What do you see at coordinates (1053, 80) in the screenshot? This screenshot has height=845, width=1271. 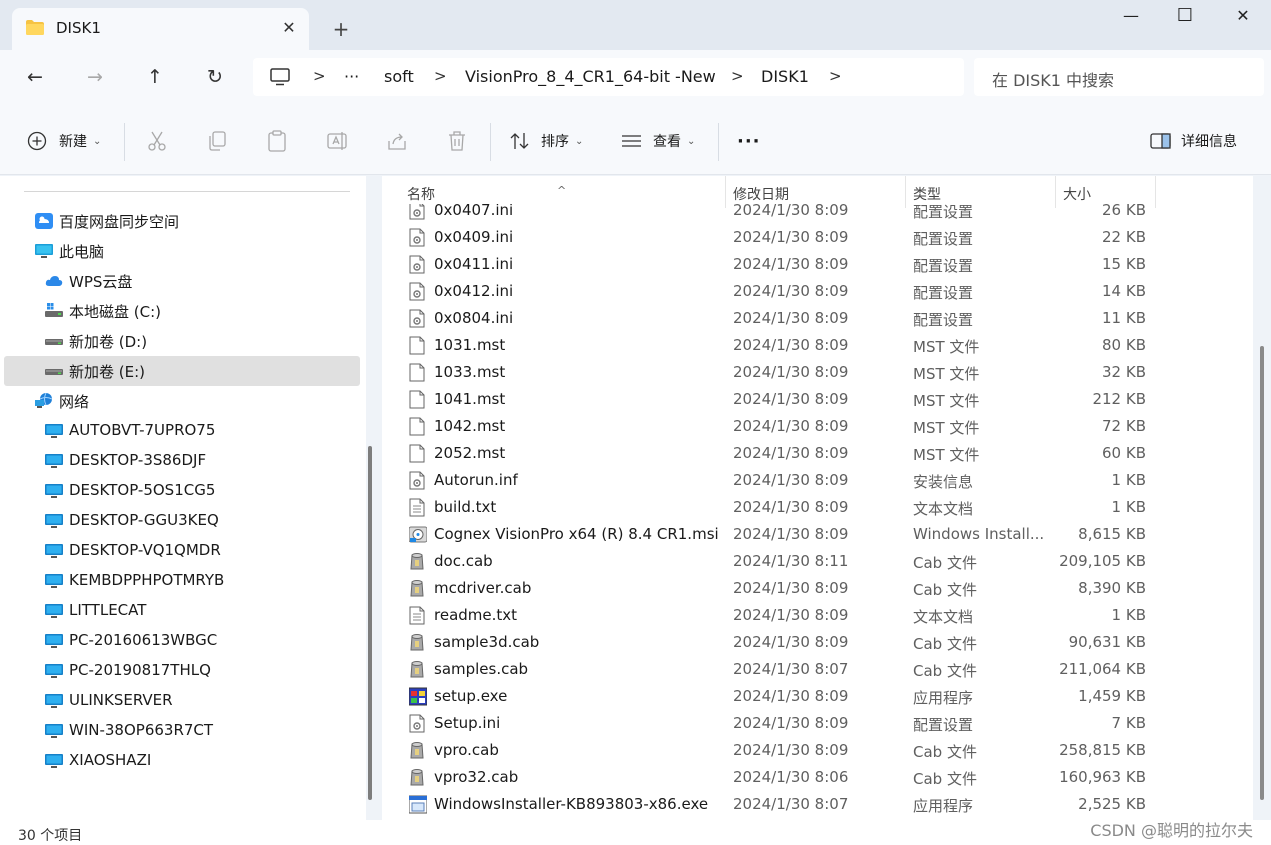 I see `search-placeholder: 在 DISK1 中搜索` at bounding box center [1053, 80].